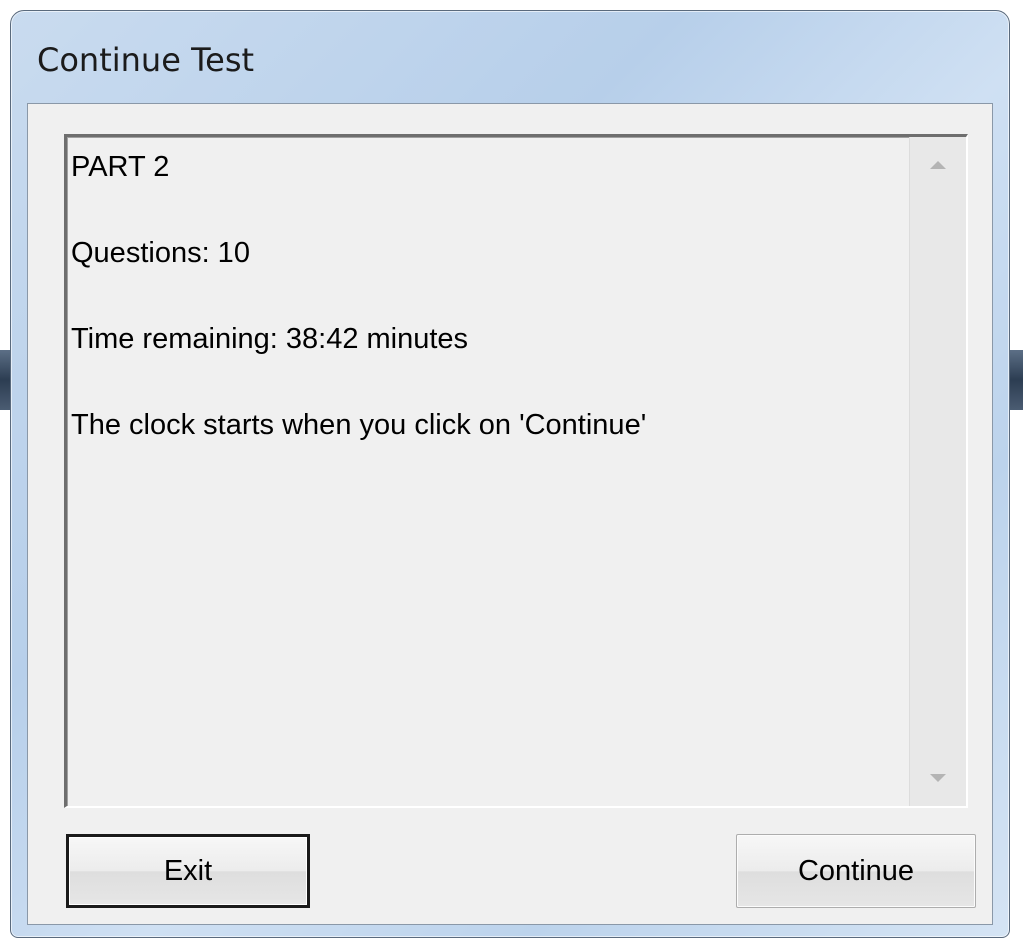 This screenshot has width=1023, height=945. Describe the element at coordinates (270, 339) in the screenshot. I see `time-remaining: Time remaining: 38:42 minutes` at that location.